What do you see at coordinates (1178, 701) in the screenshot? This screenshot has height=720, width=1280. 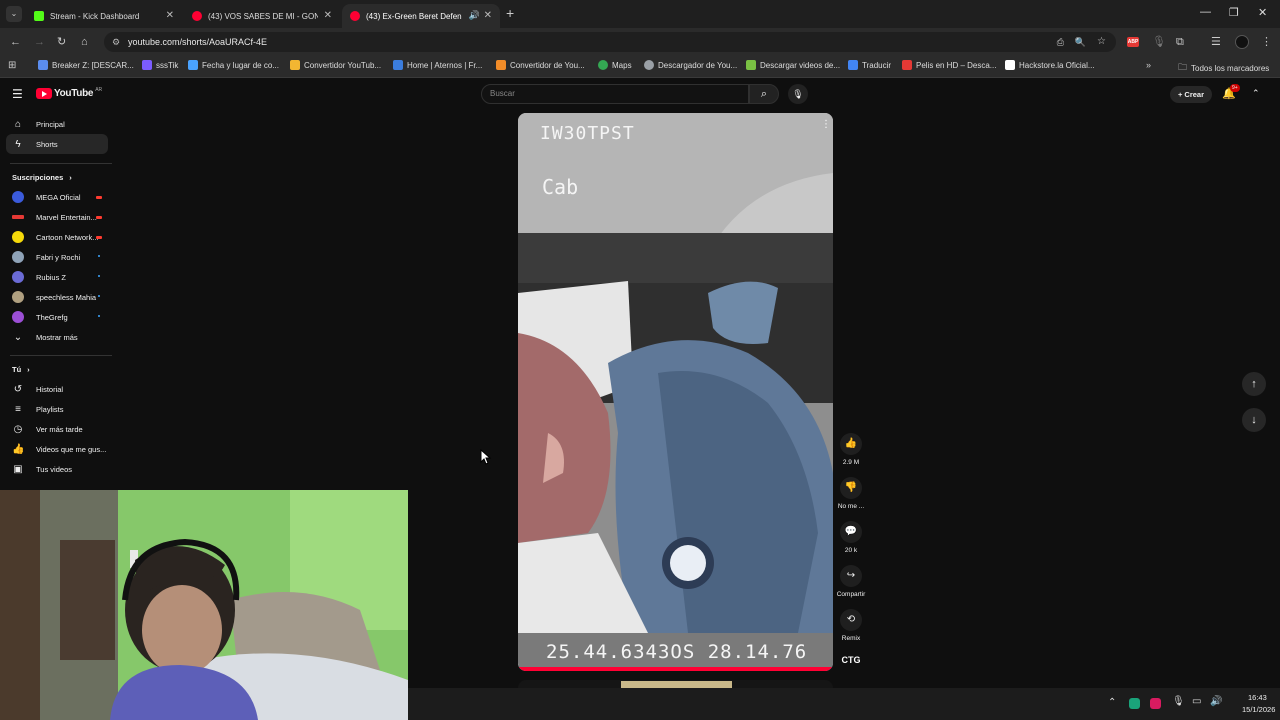 I see `microphone-icon: 🎙` at bounding box center [1178, 701].